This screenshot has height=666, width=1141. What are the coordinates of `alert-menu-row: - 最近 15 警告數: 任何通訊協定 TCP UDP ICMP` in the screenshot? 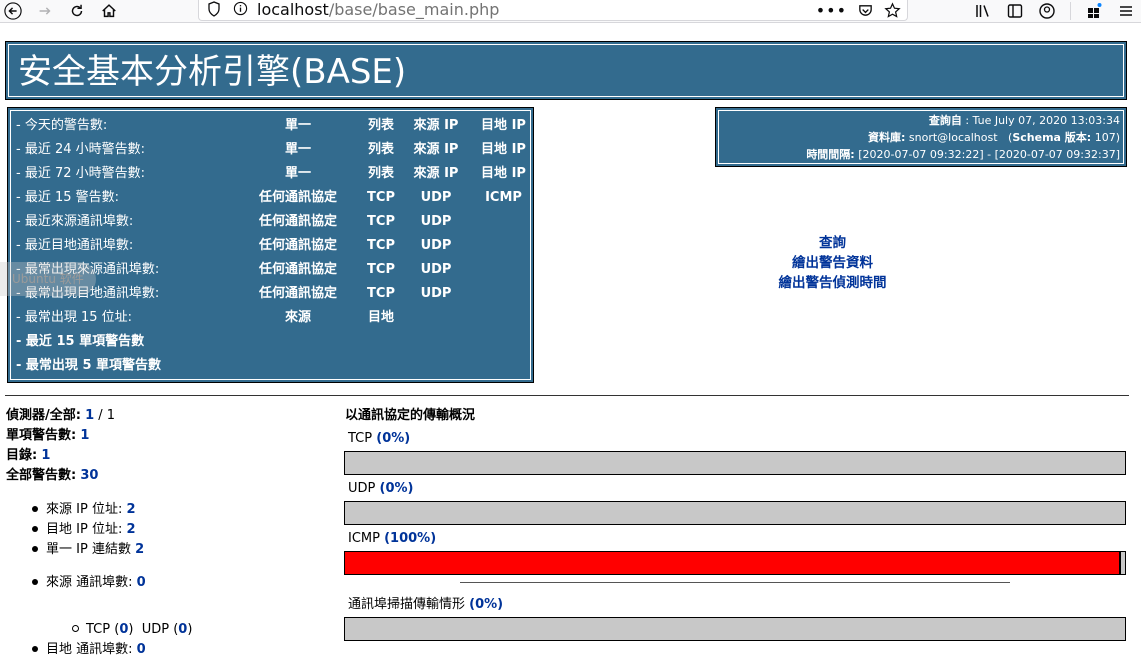 It's located at (271, 198).